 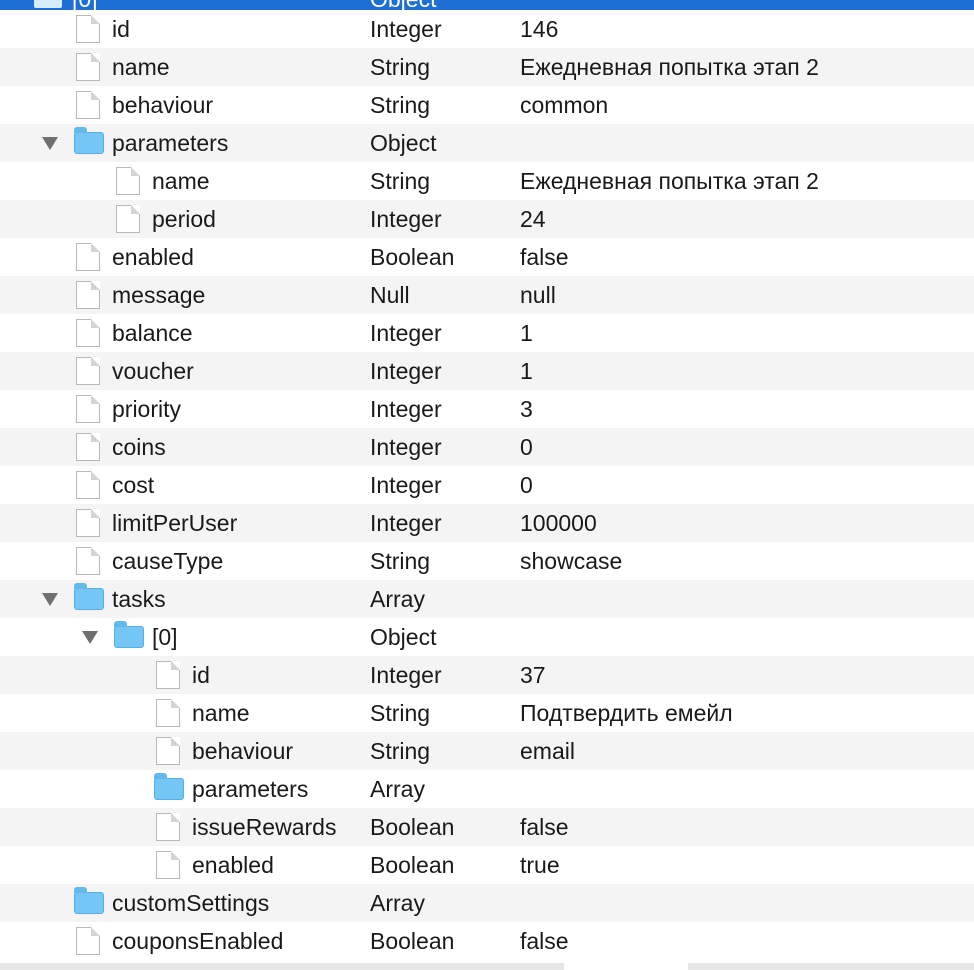 What do you see at coordinates (564, 105) in the screenshot?
I see `row-value: common` at bounding box center [564, 105].